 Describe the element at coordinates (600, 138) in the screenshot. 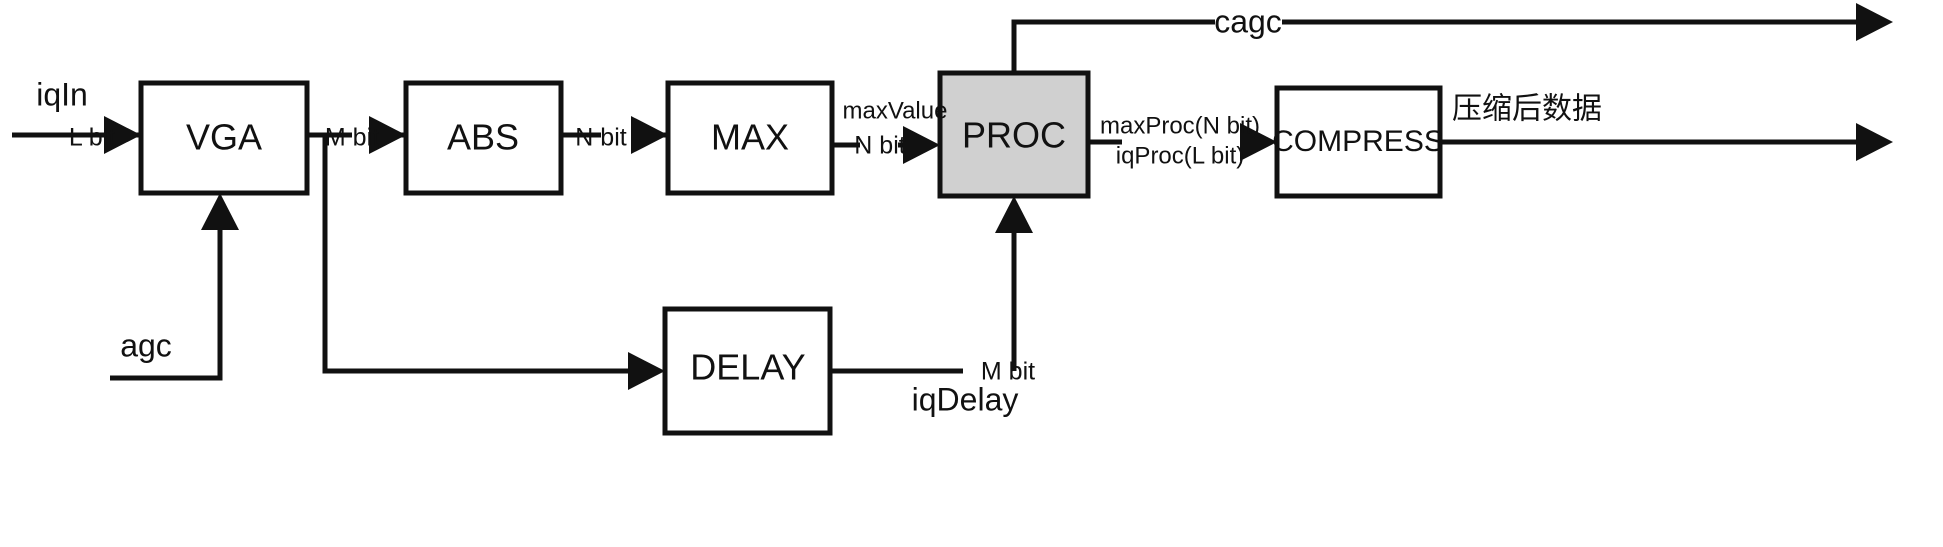

I see `label-n-bit-abs-out: N bit` at that location.